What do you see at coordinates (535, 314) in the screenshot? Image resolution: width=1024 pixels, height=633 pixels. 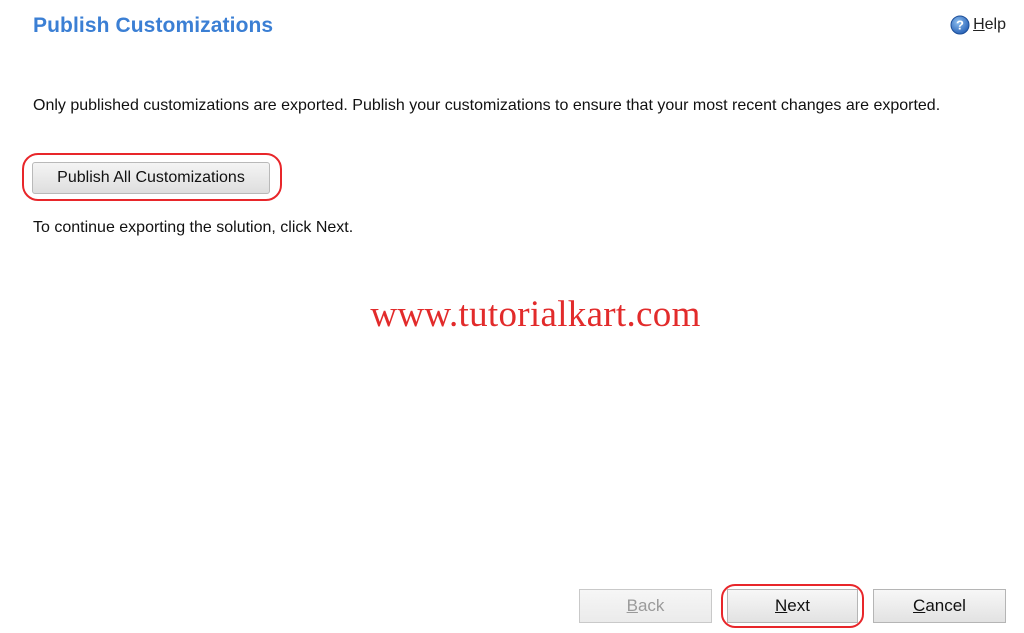 I see `watermark-text: www.tutorialkart.com` at bounding box center [535, 314].